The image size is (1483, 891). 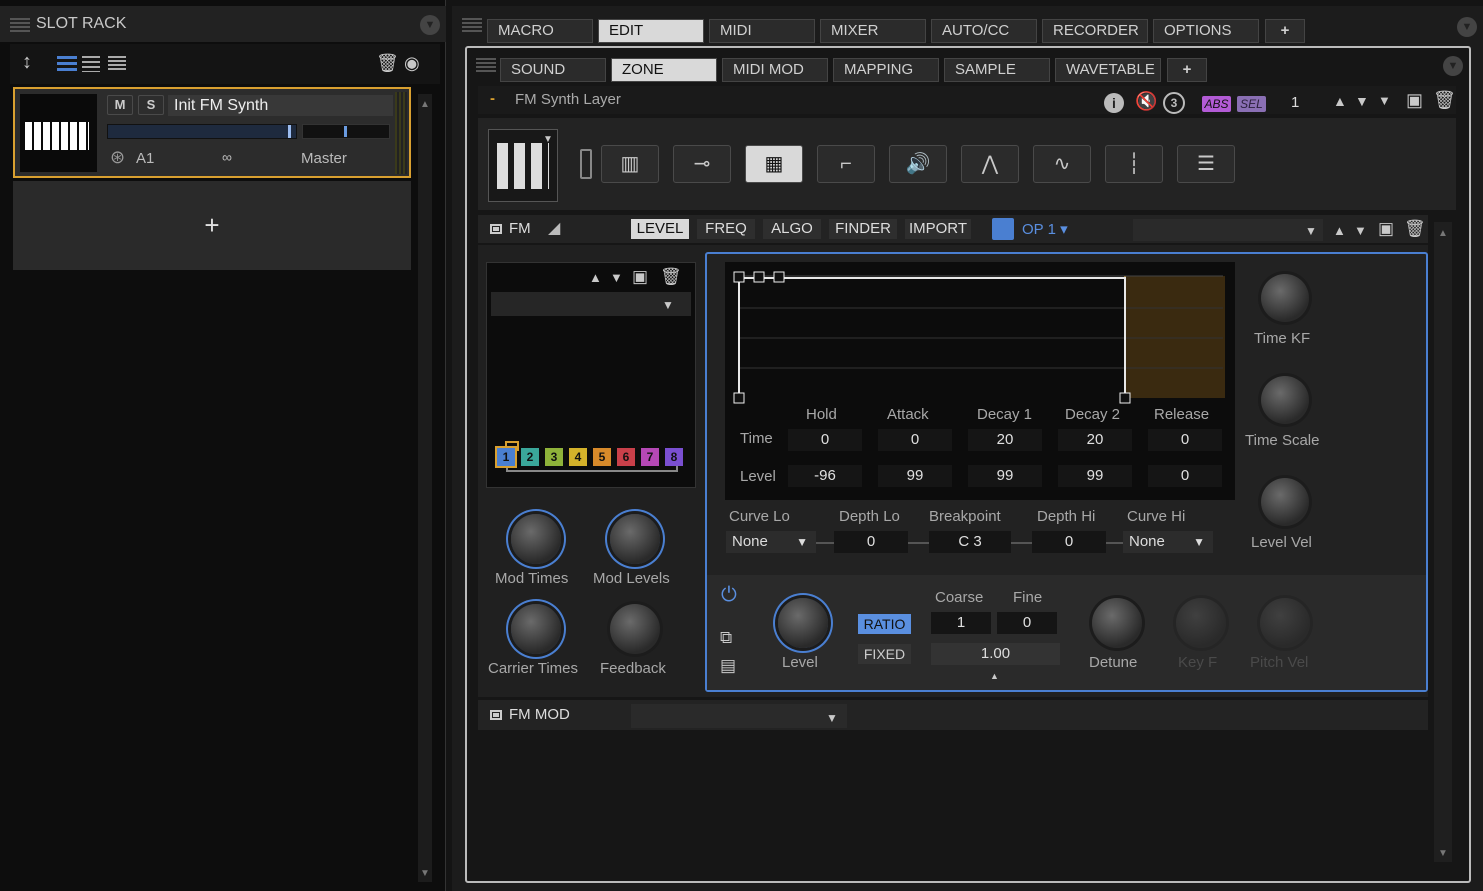 What do you see at coordinates (997, 70) in the screenshot?
I see `tab-sample: SAMPLE` at bounding box center [997, 70].